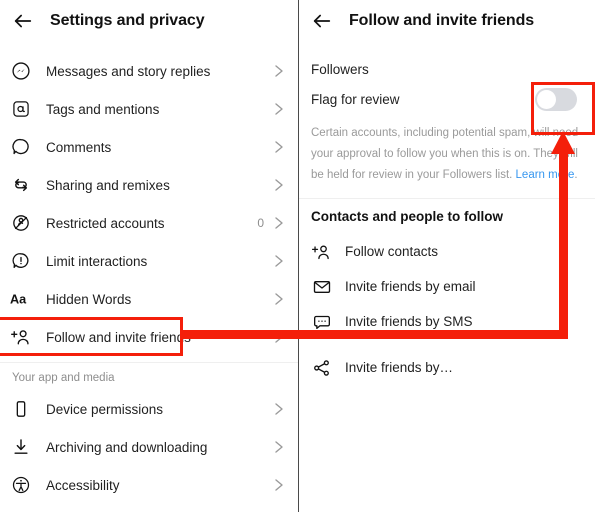 Image resolution: width=595 pixels, height=512 pixels. What do you see at coordinates (21, 147) in the screenshot?
I see `comment-bubble-icon` at bounding box center [21, 147].